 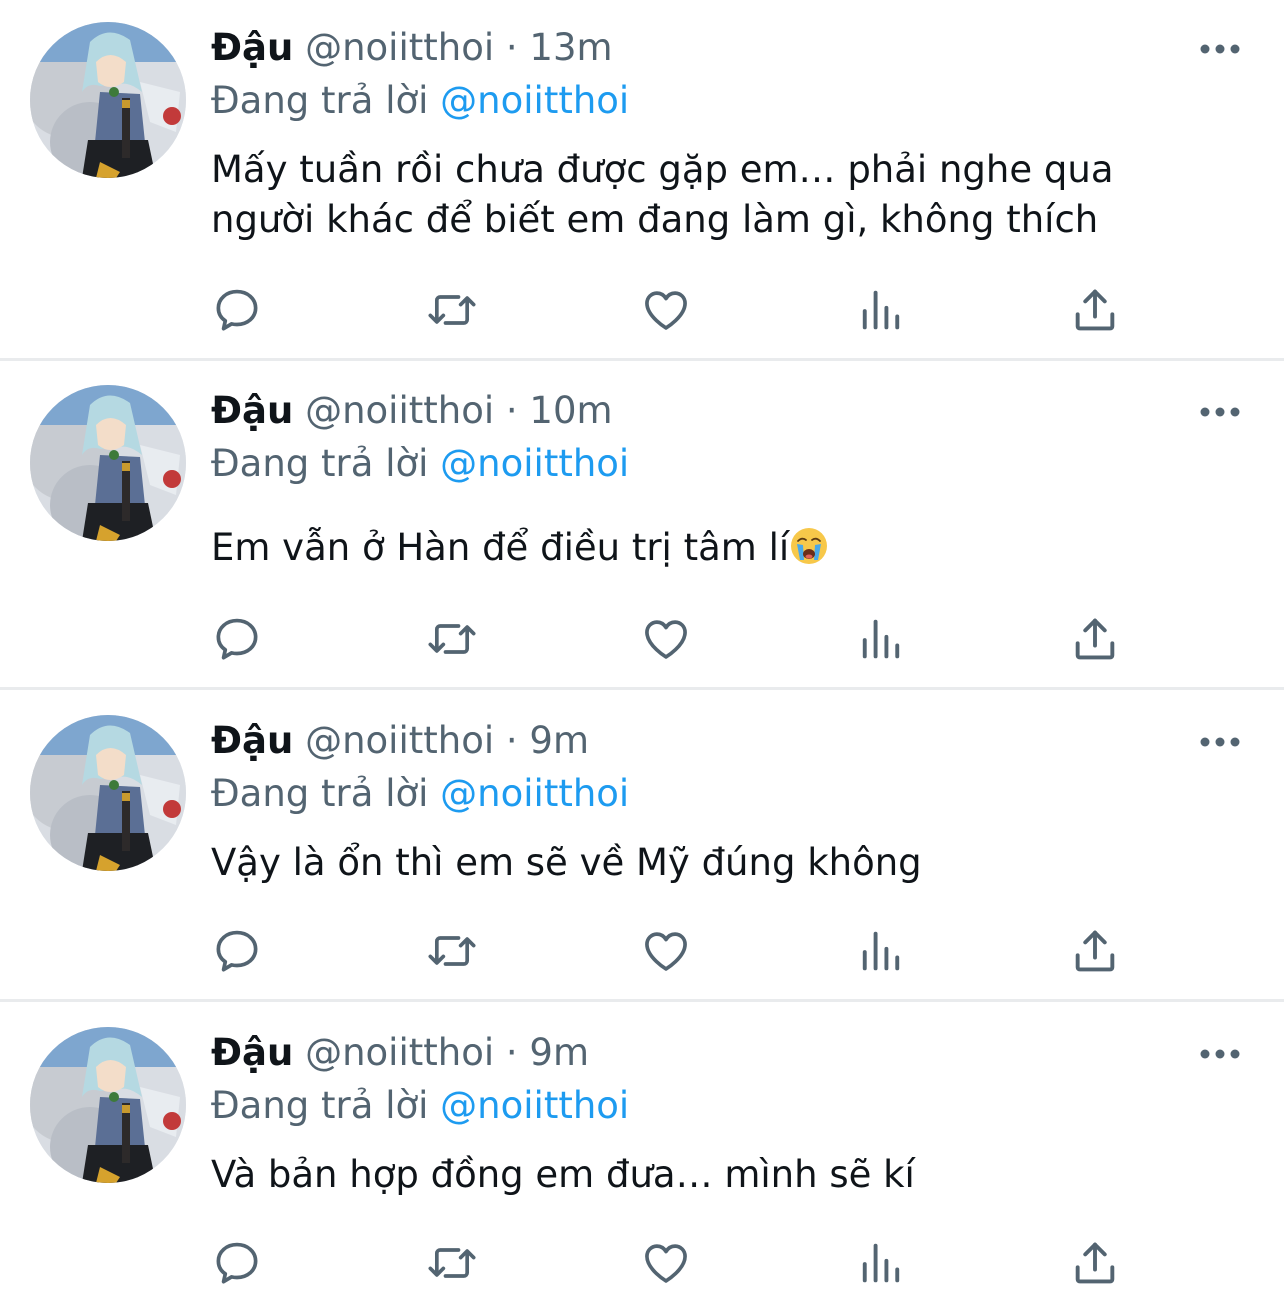 I want to click on tweet-header: Đậu @noiitthoi · 10m, so click(x=412, y=411).